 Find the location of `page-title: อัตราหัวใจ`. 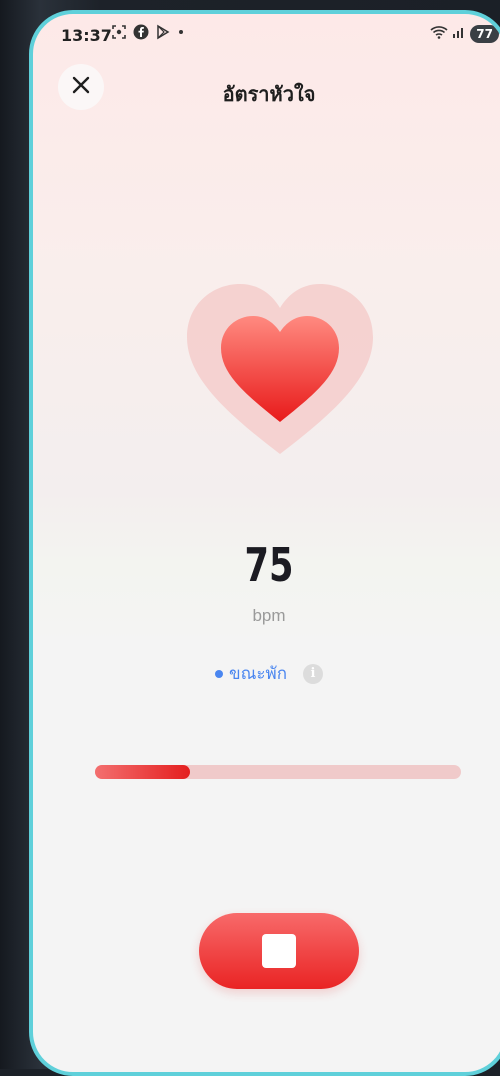

page-title: อัตราหัวใจ is located at coordinates (269, 94).